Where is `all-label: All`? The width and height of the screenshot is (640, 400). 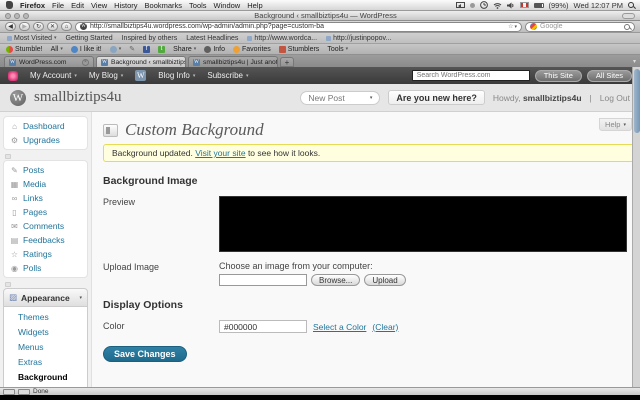 all-label: All is located at coordinates (55, 49).